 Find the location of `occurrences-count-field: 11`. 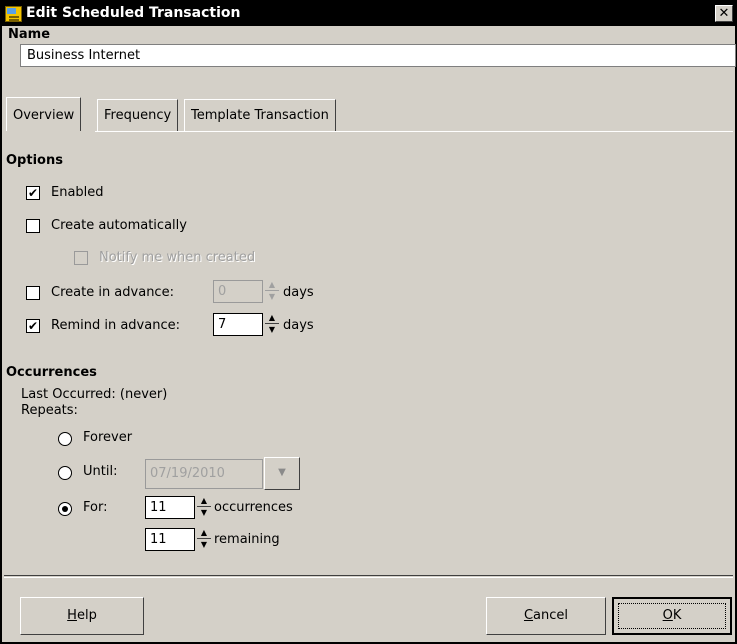

occurrences-count-field: 11 is located at coordinates (170, 507).